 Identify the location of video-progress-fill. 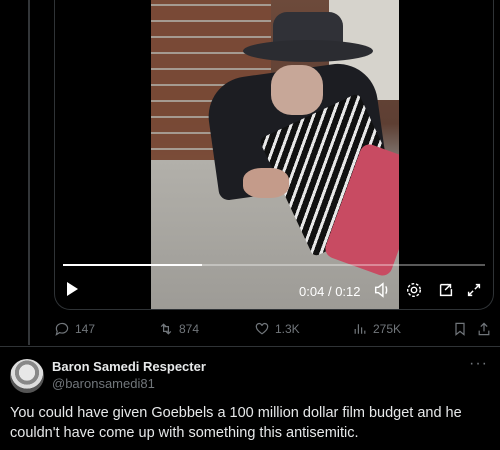
(133, 265).